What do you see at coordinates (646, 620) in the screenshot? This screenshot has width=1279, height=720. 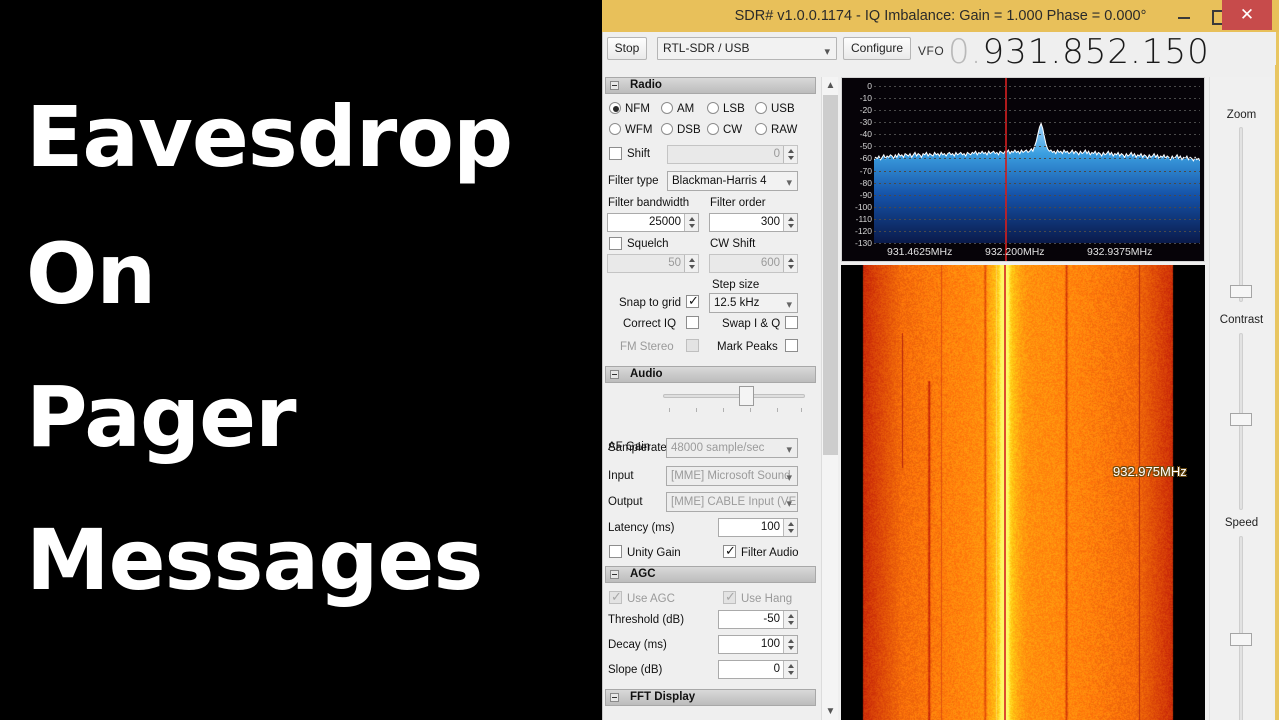 I see `threshold-label: Threshold (dB)` at bounding box center [646, 620].